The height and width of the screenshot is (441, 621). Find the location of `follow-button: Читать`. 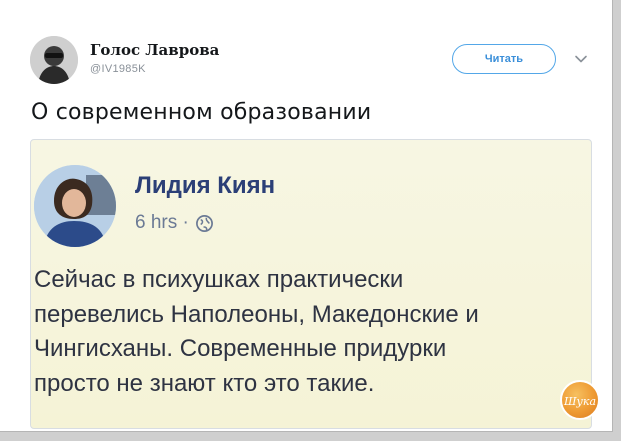

follow-button: Читать is located at coordinates (504, 59).